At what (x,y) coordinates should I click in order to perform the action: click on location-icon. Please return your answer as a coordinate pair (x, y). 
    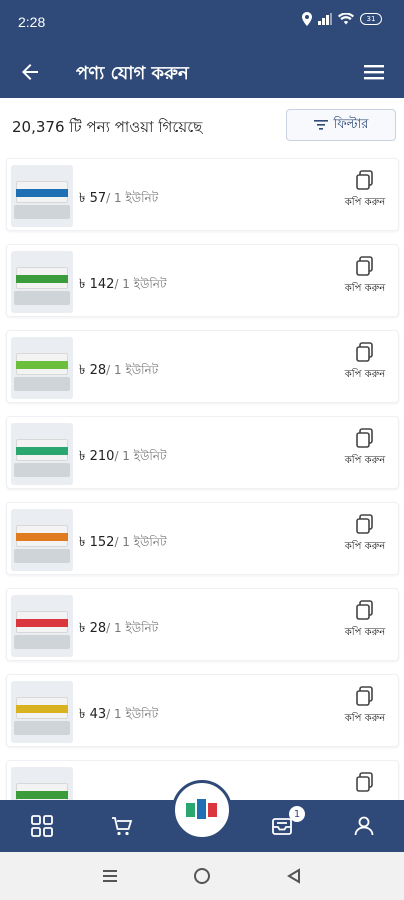
    Looking at the image, I should click on (307, 19).